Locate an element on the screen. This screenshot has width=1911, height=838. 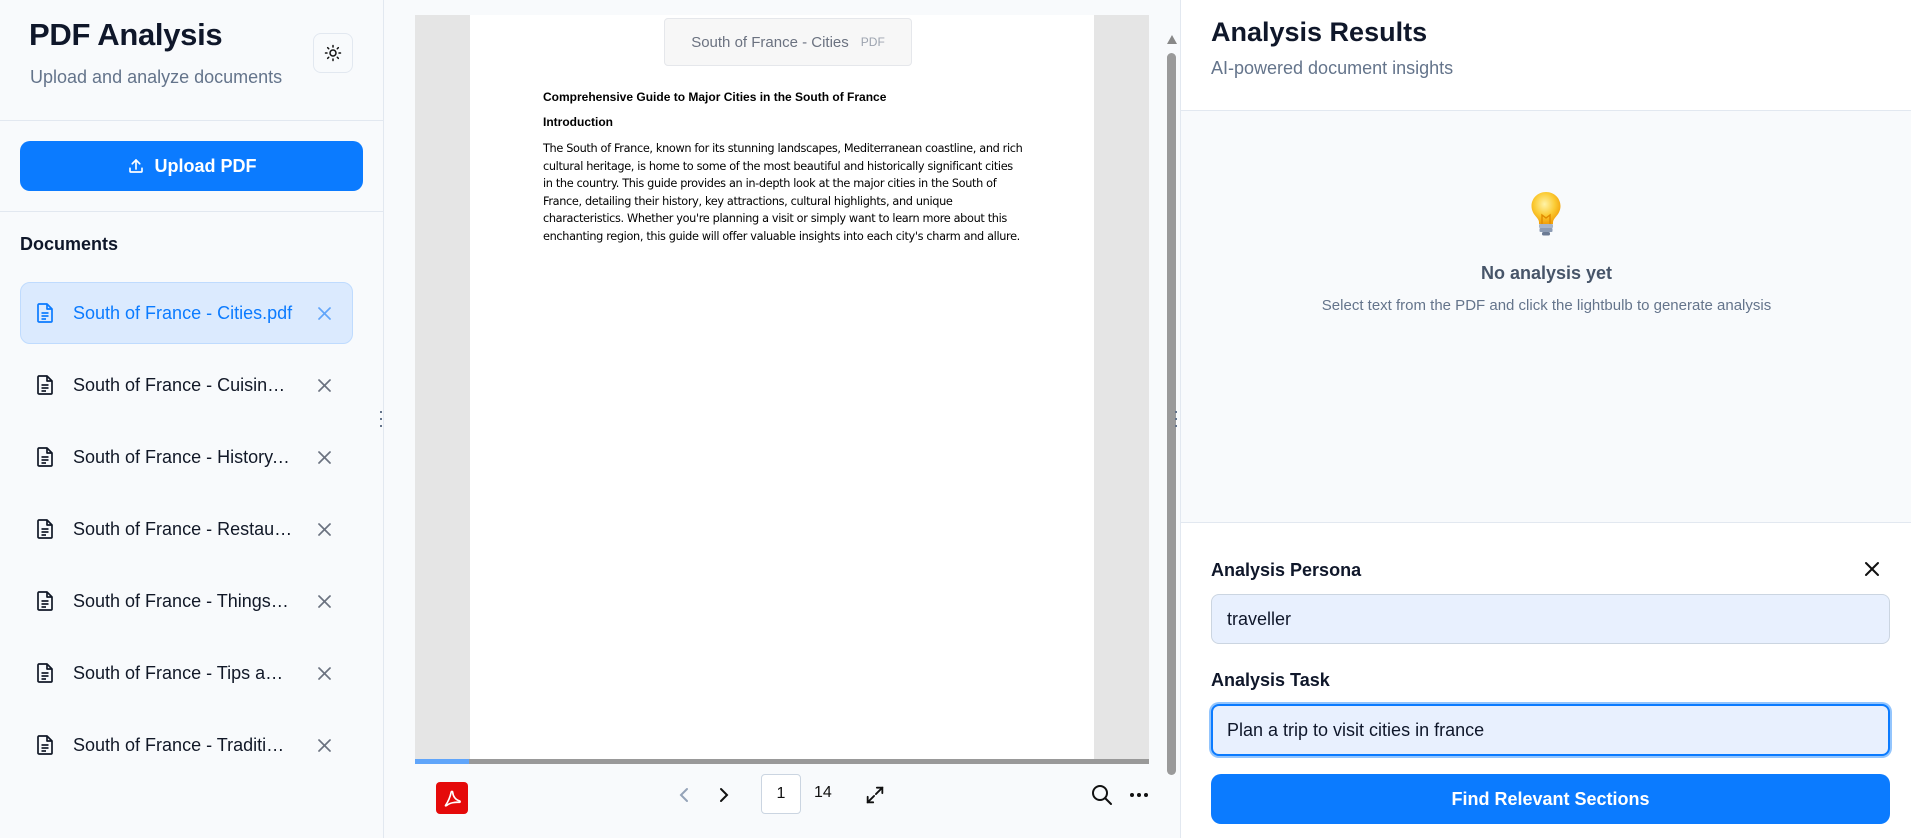
task-input is located at coordinates (1550, 730).